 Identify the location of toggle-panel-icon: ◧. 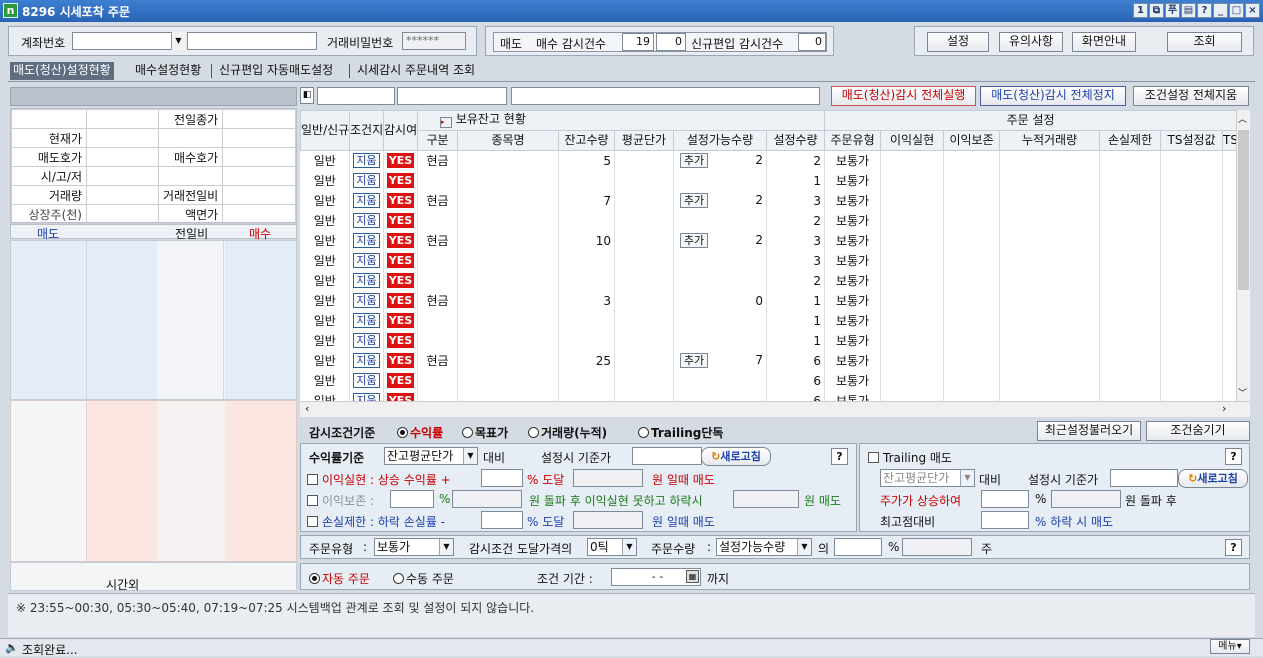
(307, 95).